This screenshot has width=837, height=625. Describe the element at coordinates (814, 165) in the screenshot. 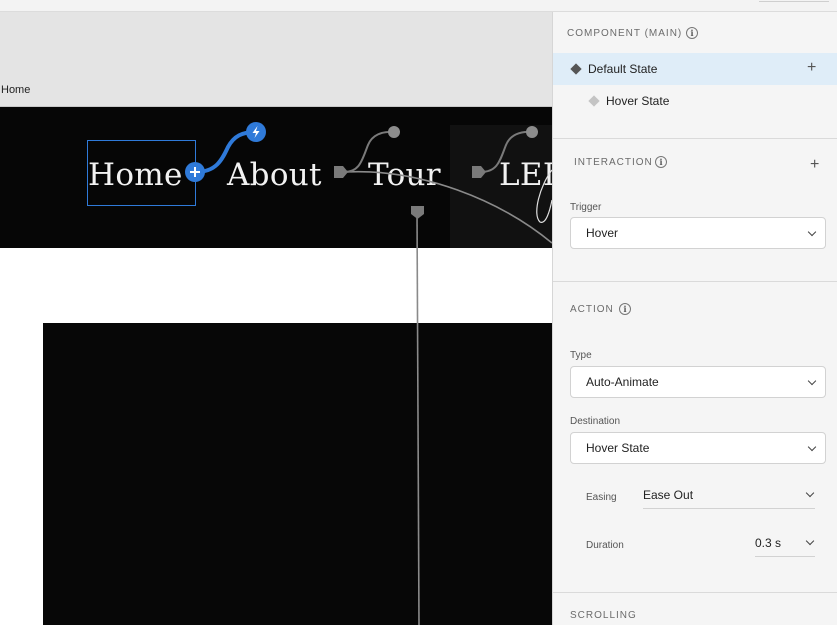

I see `add-interaction-plus-icon: +` at that location.